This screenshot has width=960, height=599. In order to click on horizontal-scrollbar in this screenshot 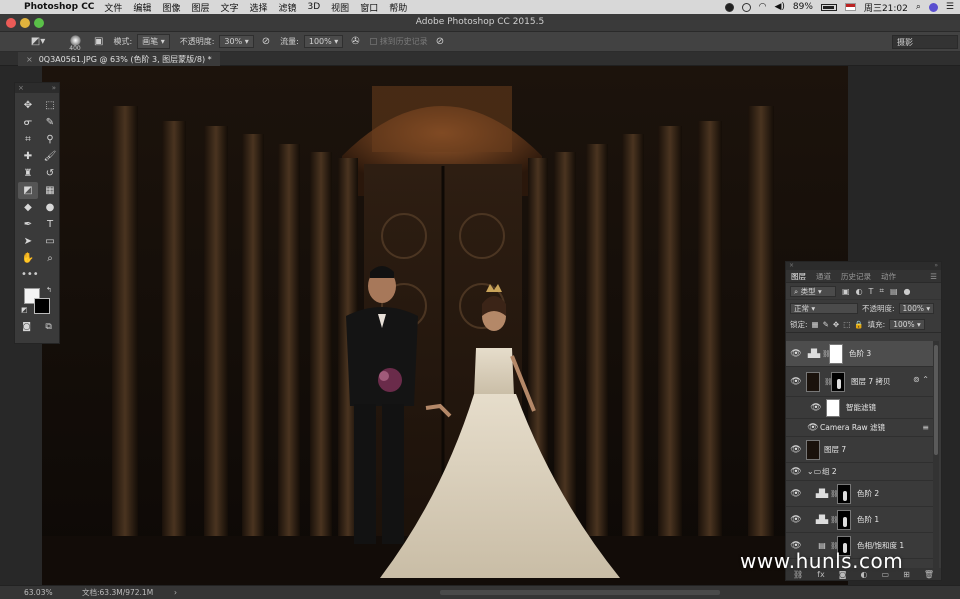, I will do `click(580, 592)`.